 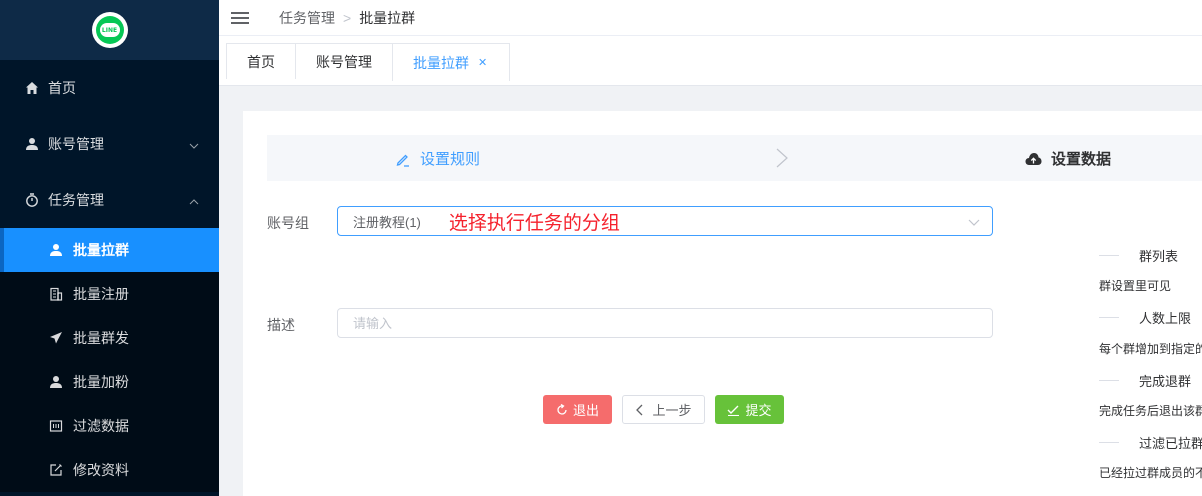 I want to click on account-group-select: 注册教程(1) 选择执行任务的分组, so click(x=665, y=221).